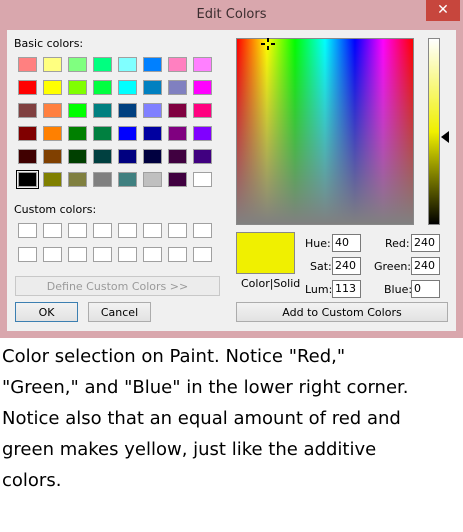 The width and height of the screenshot is (463, 532). I want to click on sat-field: 240, so click(346, 266).